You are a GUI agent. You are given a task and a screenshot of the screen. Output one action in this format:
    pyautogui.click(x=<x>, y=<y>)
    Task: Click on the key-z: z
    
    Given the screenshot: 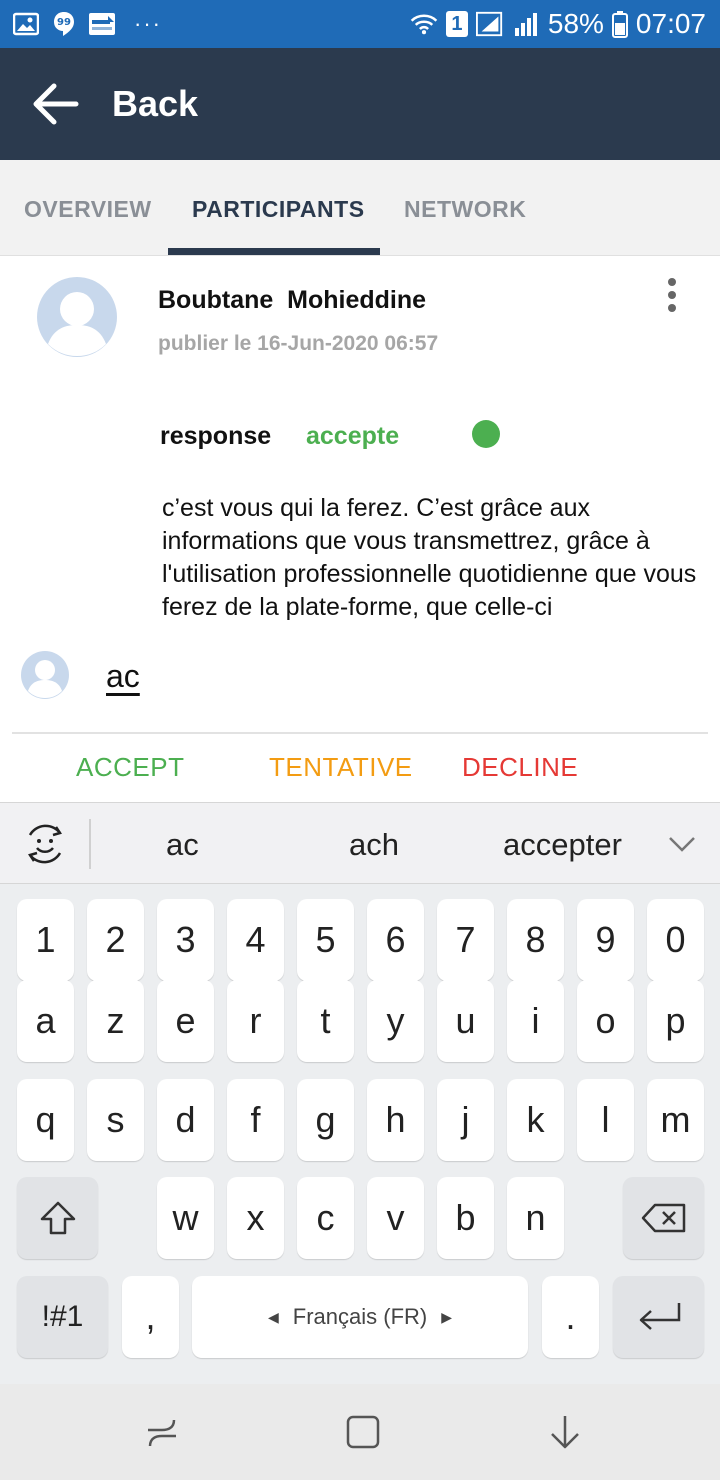 What is the action you would take?
    pyautogui.click(x=115, y=1021)
    